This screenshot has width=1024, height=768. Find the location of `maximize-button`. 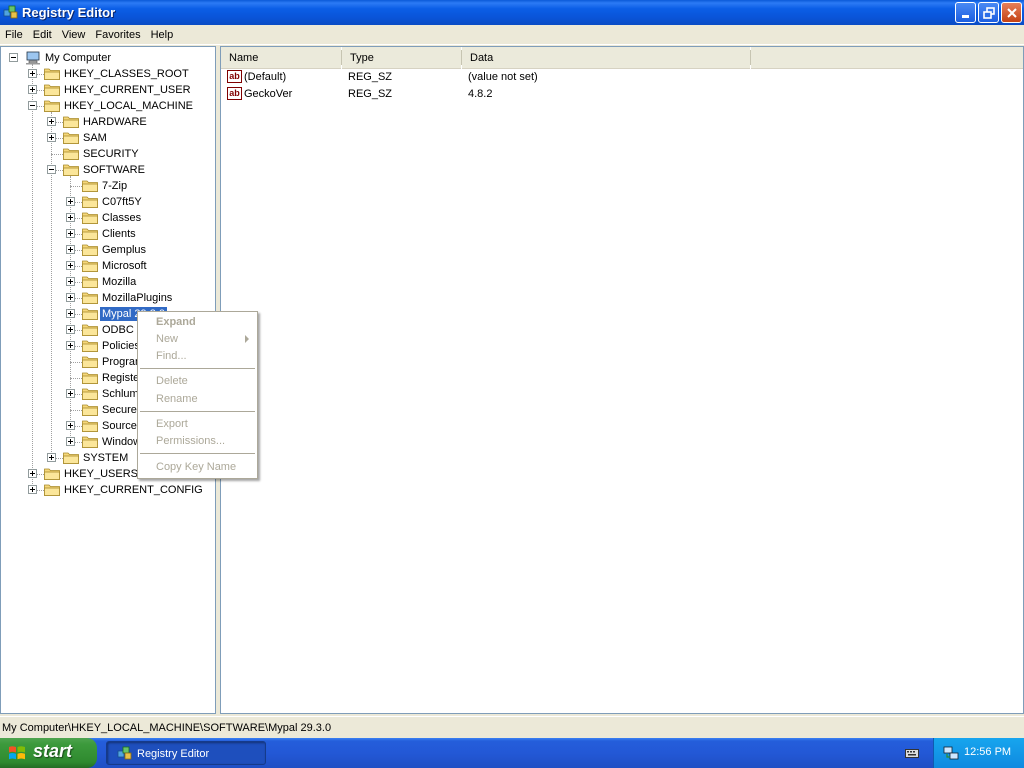

maximize-button is located at coordinates (988, 12).